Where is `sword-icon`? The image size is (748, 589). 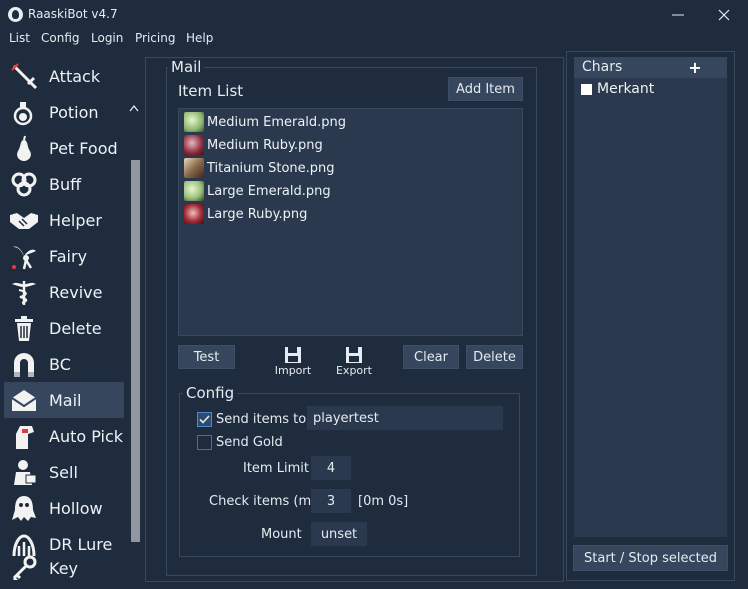
sword-icon is located at coordinates (24, 76).